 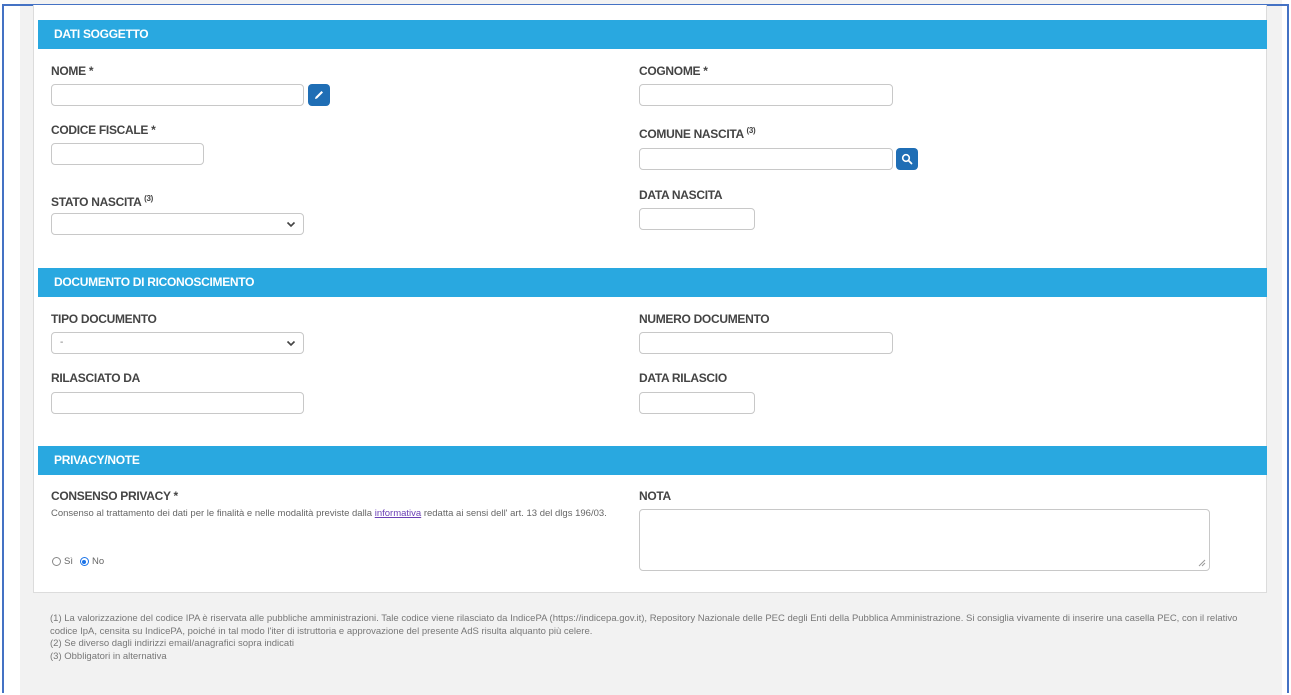 What do you see at coordinates (95, 378) in the screenshot?
I see `rilasciato-da-label: RILASCIATO DA` at bounding box center [95, 378].